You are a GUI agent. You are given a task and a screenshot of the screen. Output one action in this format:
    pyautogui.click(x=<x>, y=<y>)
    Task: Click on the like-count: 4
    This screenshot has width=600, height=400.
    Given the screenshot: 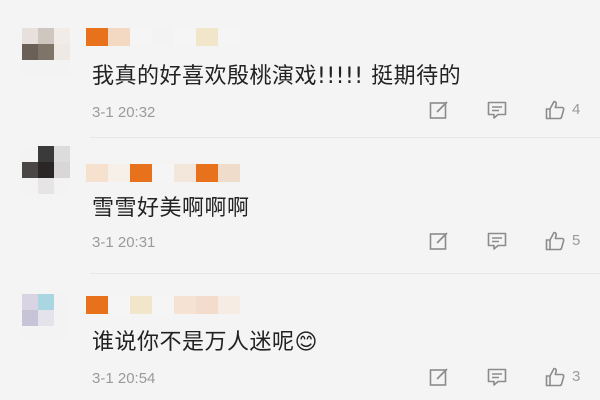 What is the action you would take?
    pyautogui.click(x=576, y=109)
    